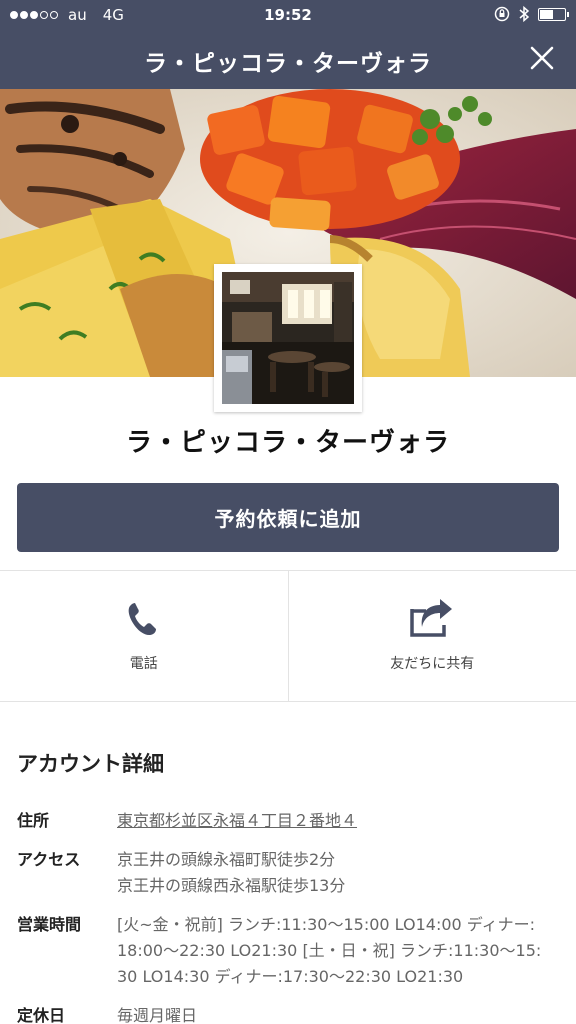  What do you see at coordinates (157, 1015) in the screenshot?
I see `closed-day-value: 毎週月曜日` at bounding box center [157, 1015].